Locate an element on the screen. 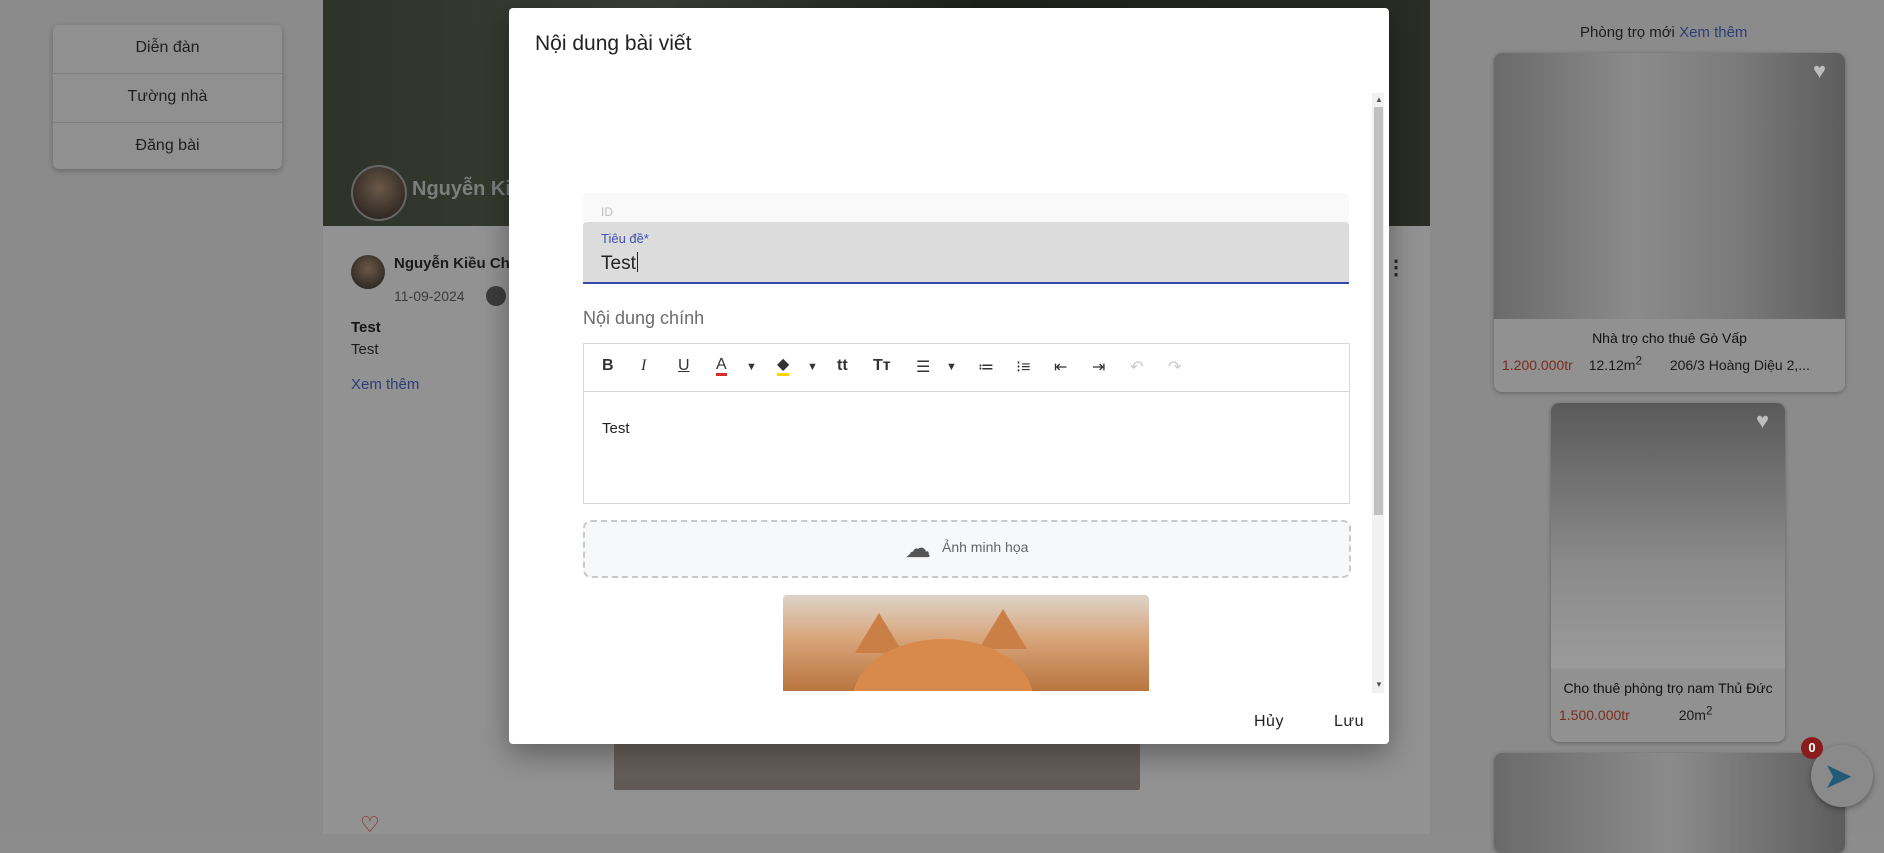  dialog-title: Nội dung bài viết is located at coordinates (613, 43).